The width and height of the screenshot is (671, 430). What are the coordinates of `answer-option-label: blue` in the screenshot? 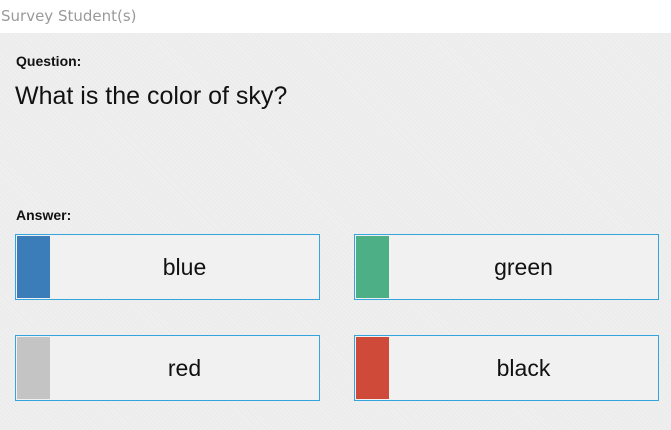 It's located at (184, 267).